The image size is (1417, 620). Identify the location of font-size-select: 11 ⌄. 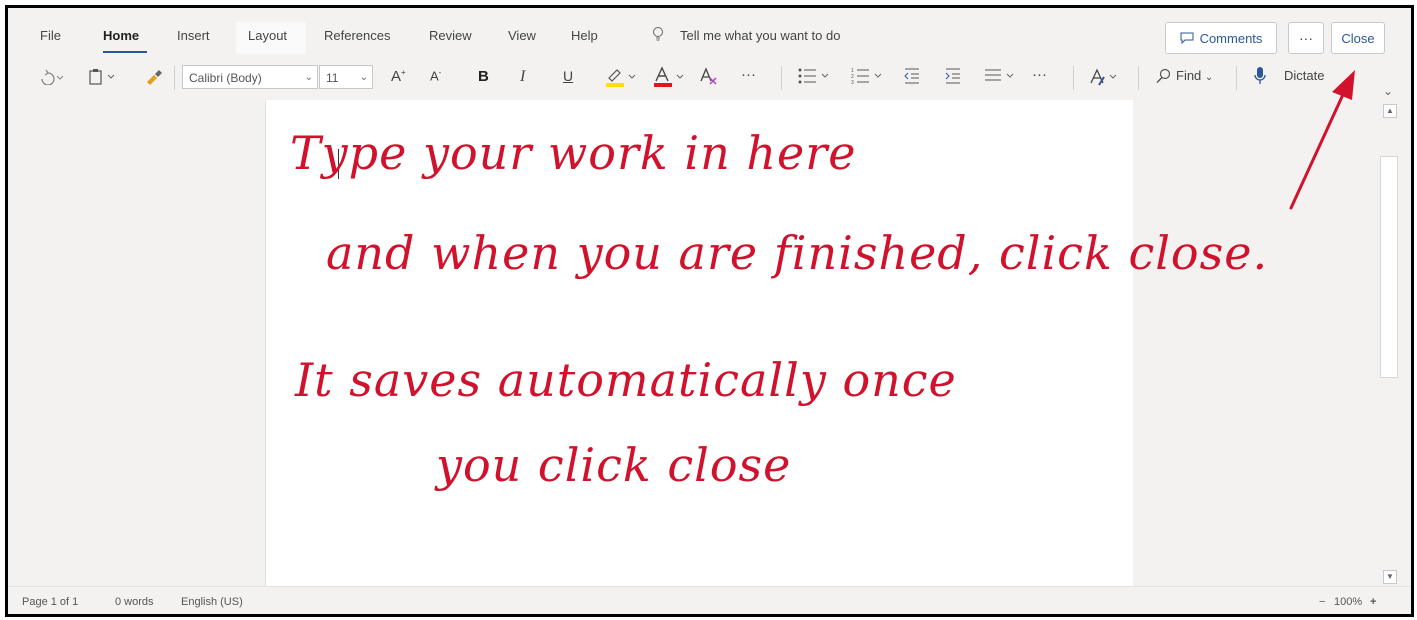
(346, 77).